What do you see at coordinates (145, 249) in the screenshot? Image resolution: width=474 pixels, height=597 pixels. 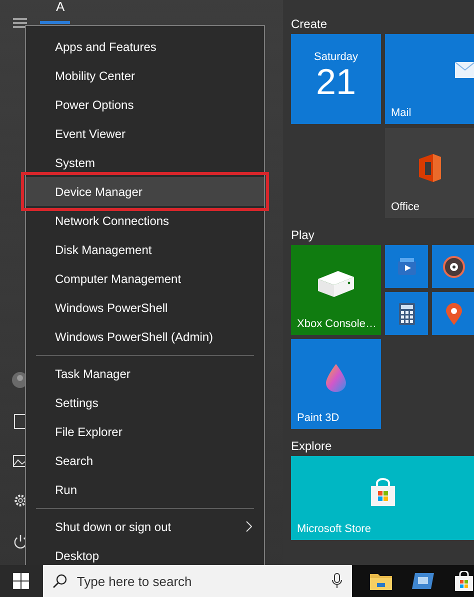 I see `menu-item: Disk Management` at bounding box center [145, 249].